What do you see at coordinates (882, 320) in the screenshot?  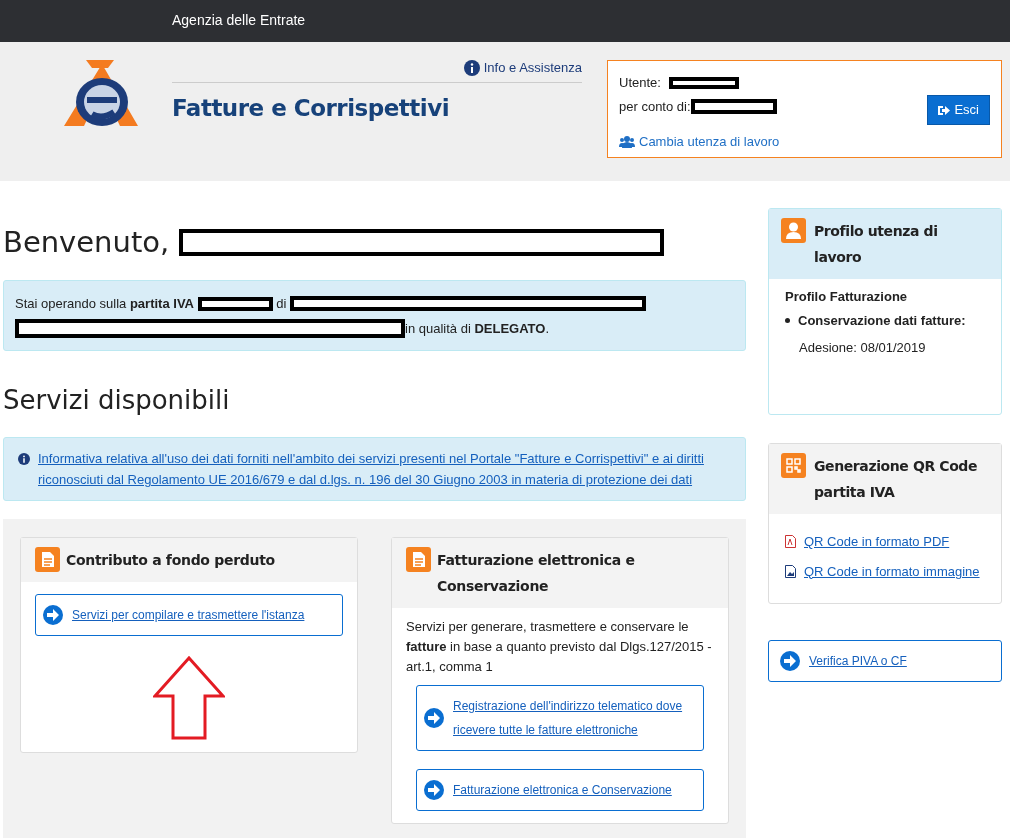 I see `profile-item: Conservazione dati fatture:` at bounding box center [882, 320].